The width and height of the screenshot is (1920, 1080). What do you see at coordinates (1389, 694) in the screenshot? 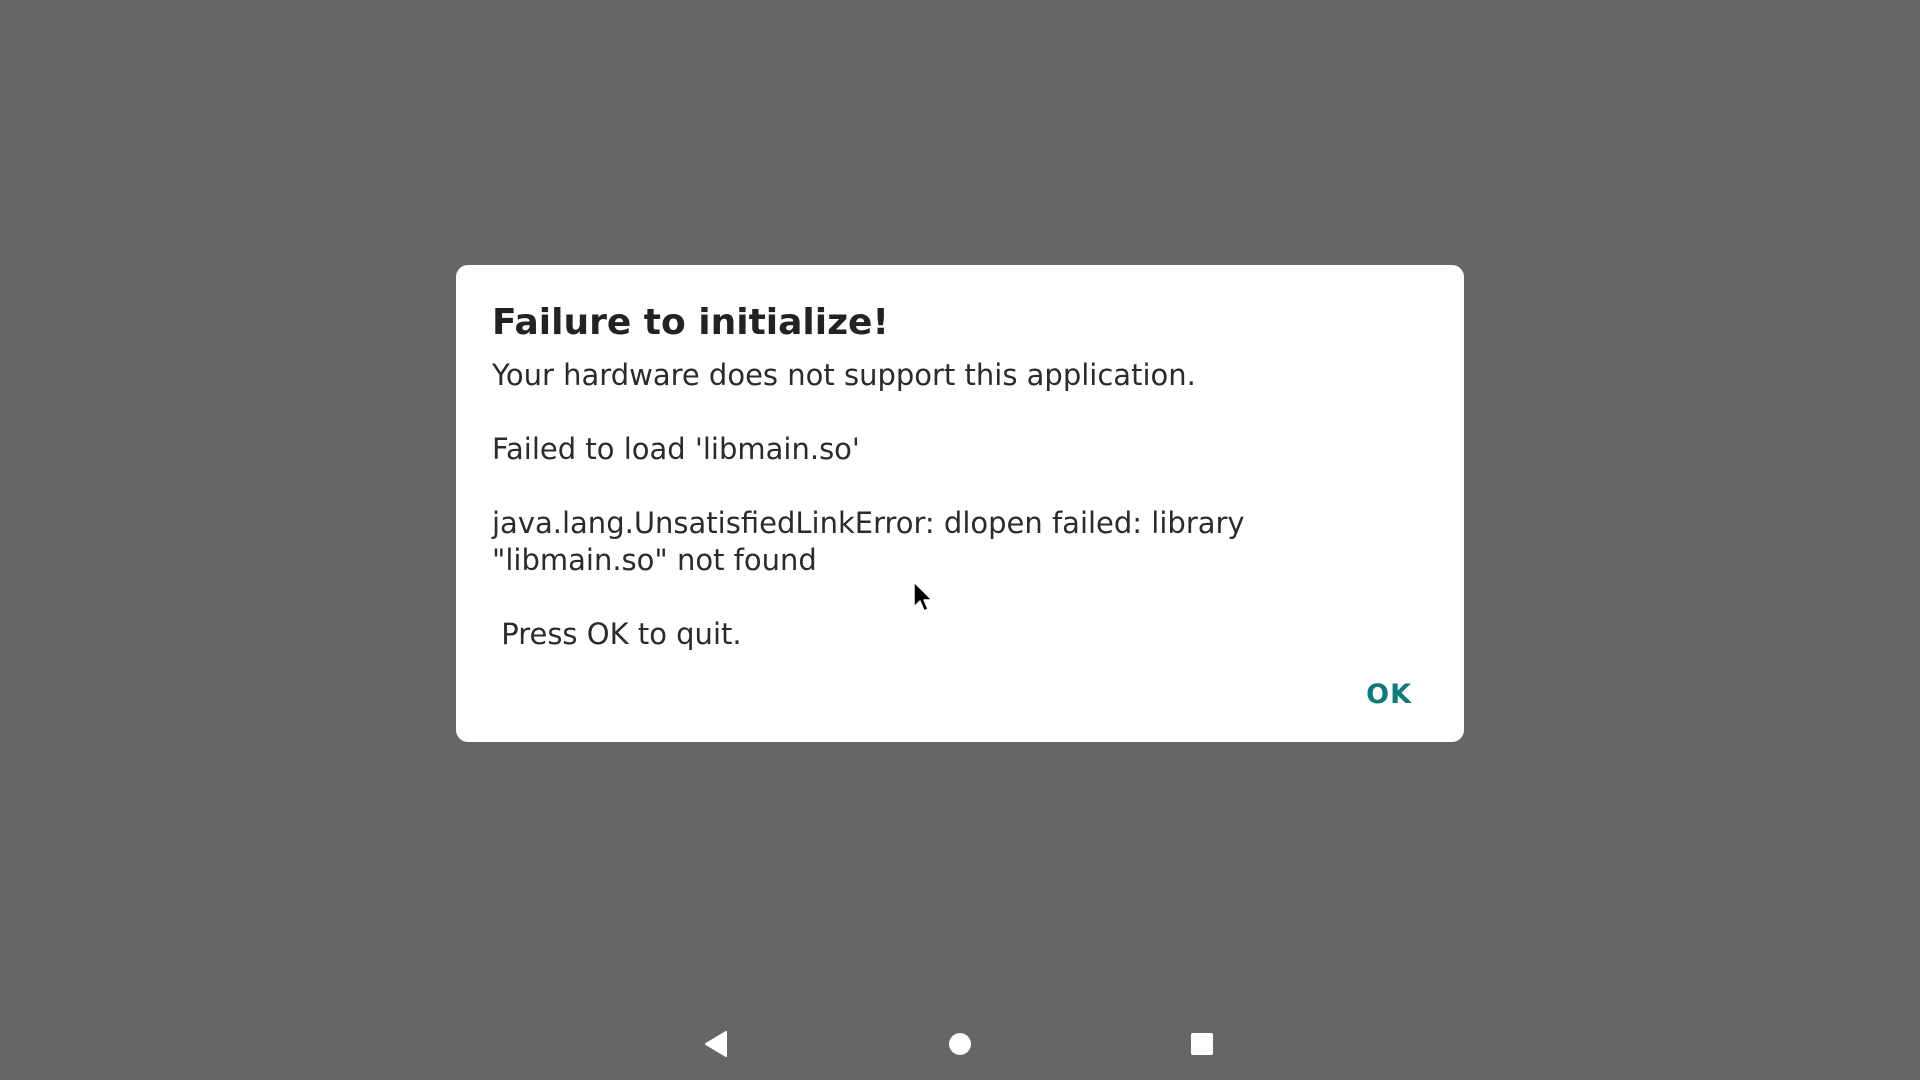
I see `ok-button: OK` at bounding box center [1389, 694].